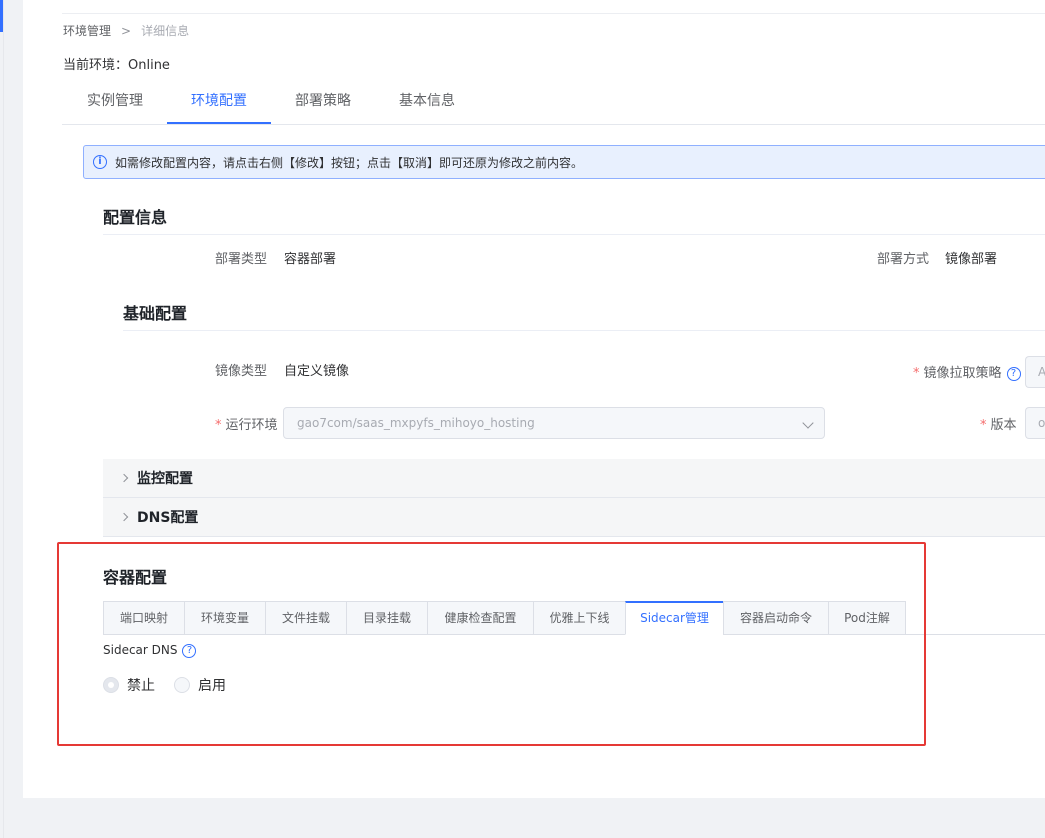 The image size is (1045, 838). What do you see at coordinates (1035, 372) in the screenshot?
I see `pull-policy-select: A` at bounding box center [1035, 372].